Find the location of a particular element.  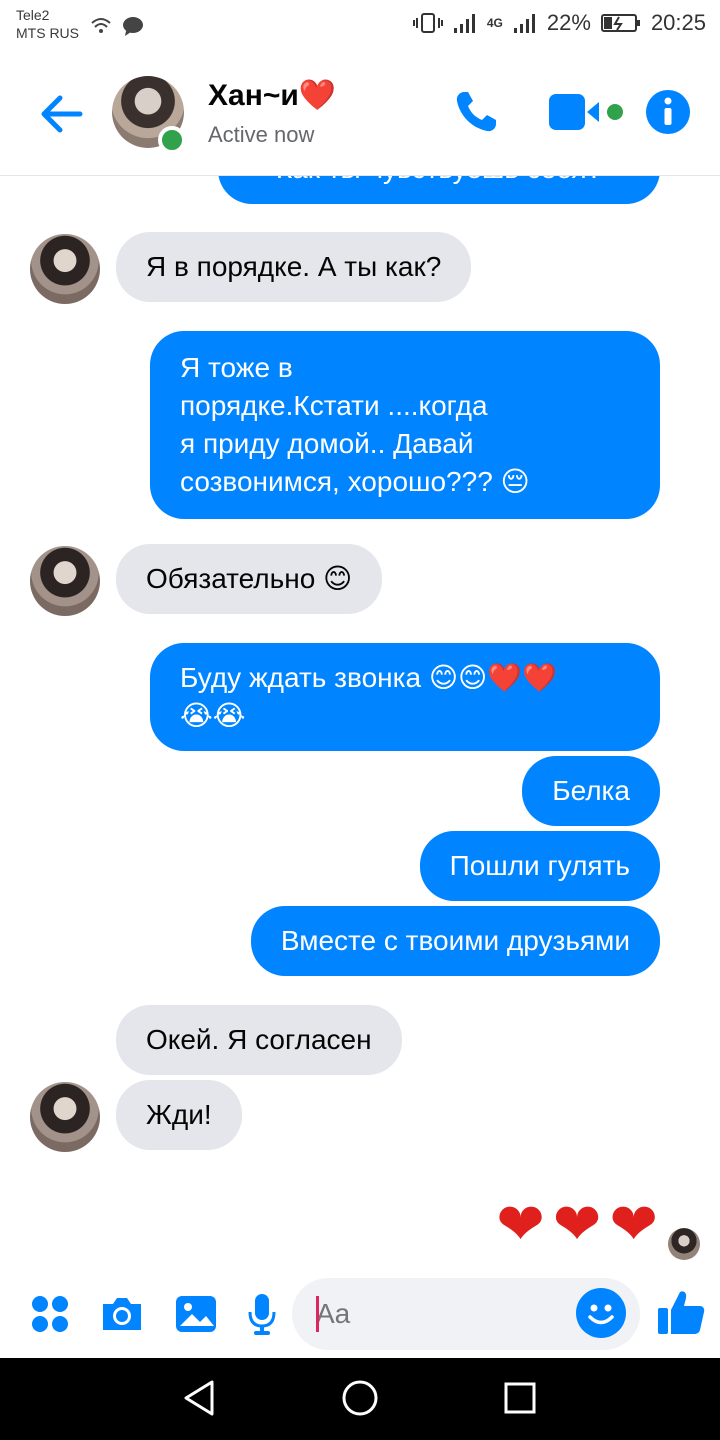

back-arrow-icon is located at coordinates (62, 114).